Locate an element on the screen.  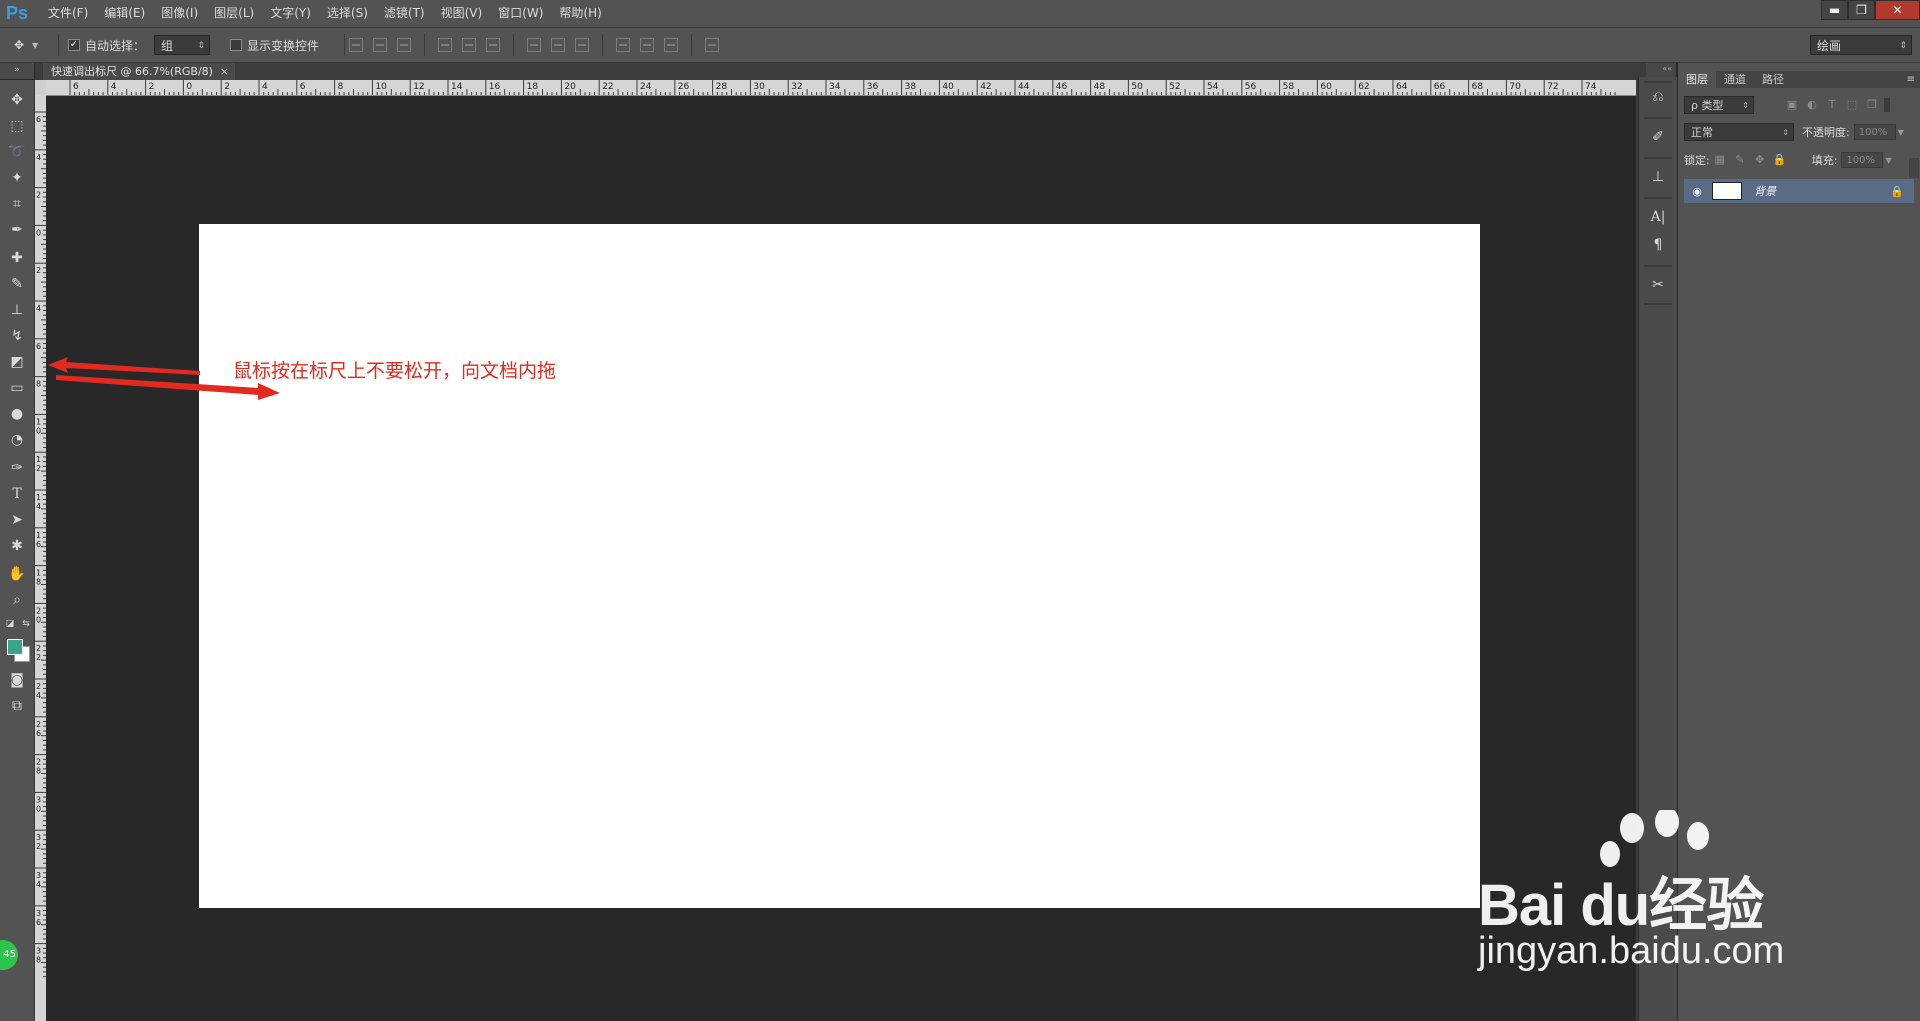
path-selection-tool-icon: ➤ is located at coordinates (17, 520).